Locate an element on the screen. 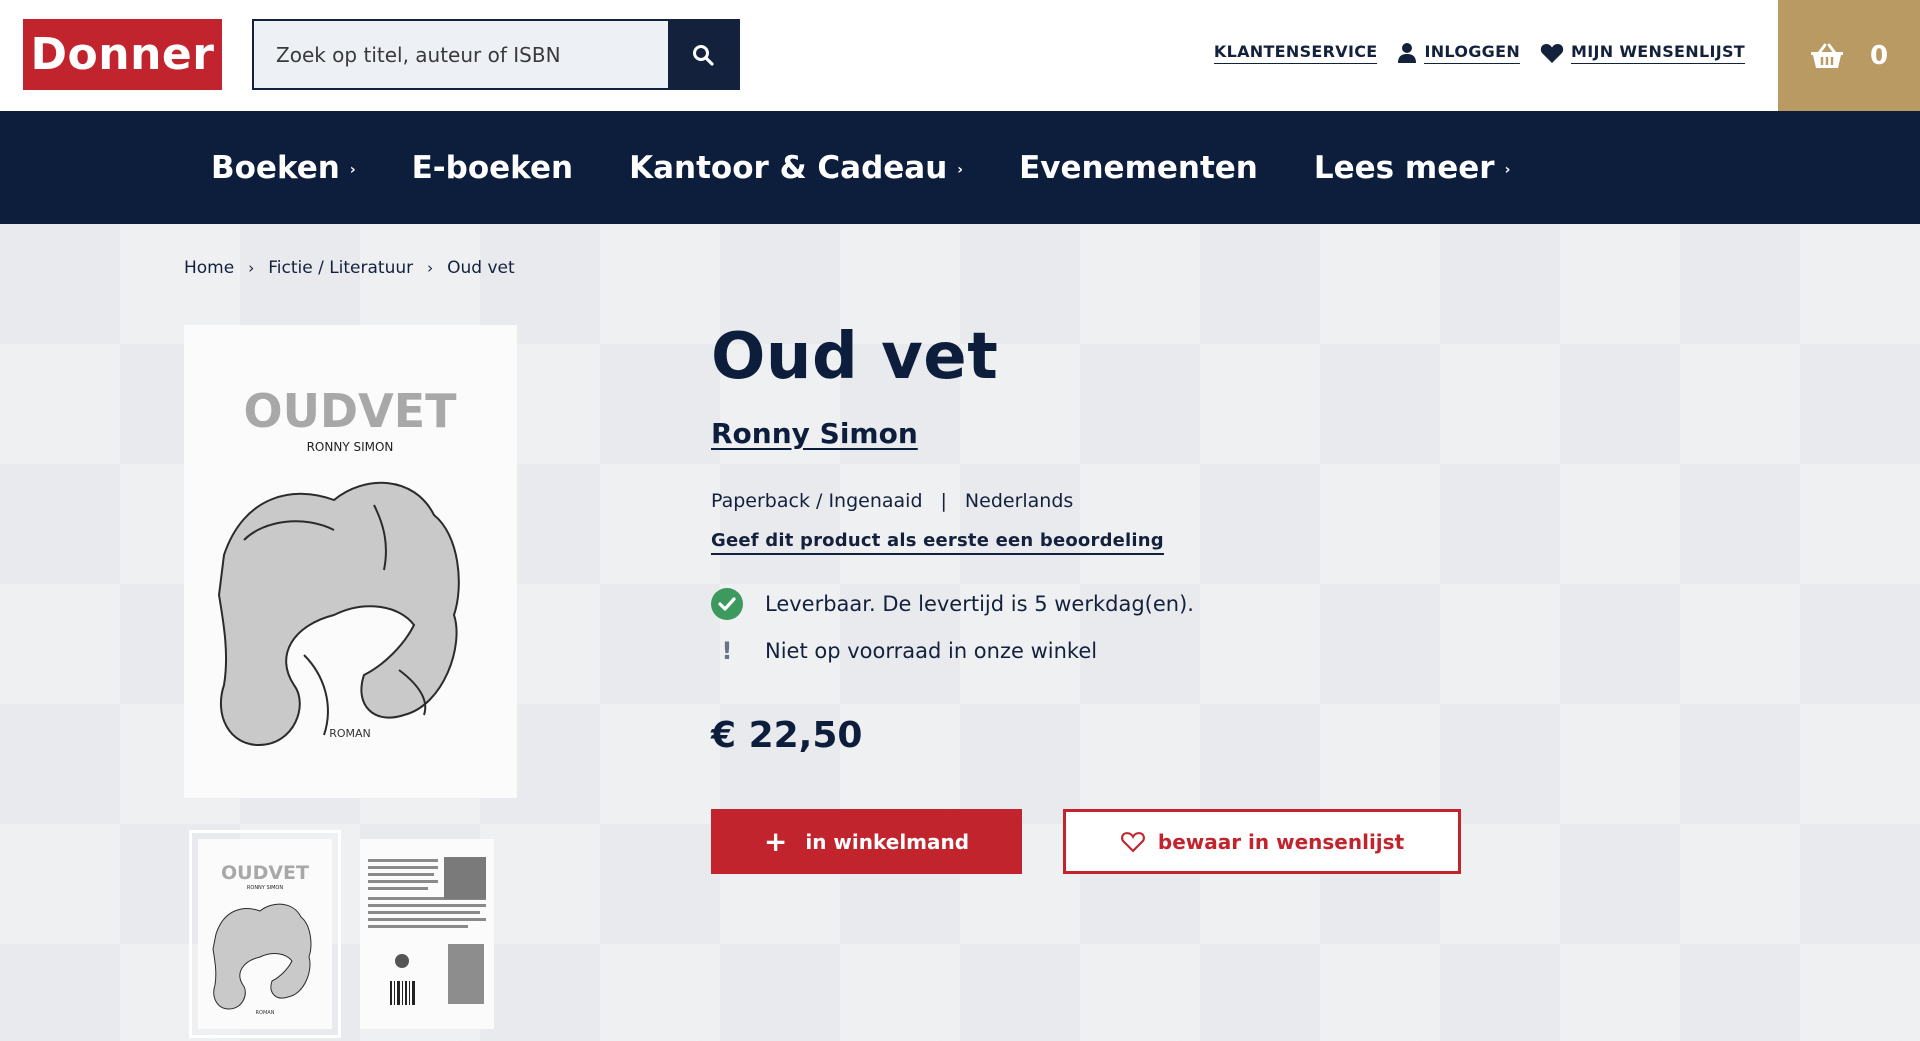  thumbnail-front: OUDVET RONNY SIMON ROMAN is located at coordinates (265, 934).